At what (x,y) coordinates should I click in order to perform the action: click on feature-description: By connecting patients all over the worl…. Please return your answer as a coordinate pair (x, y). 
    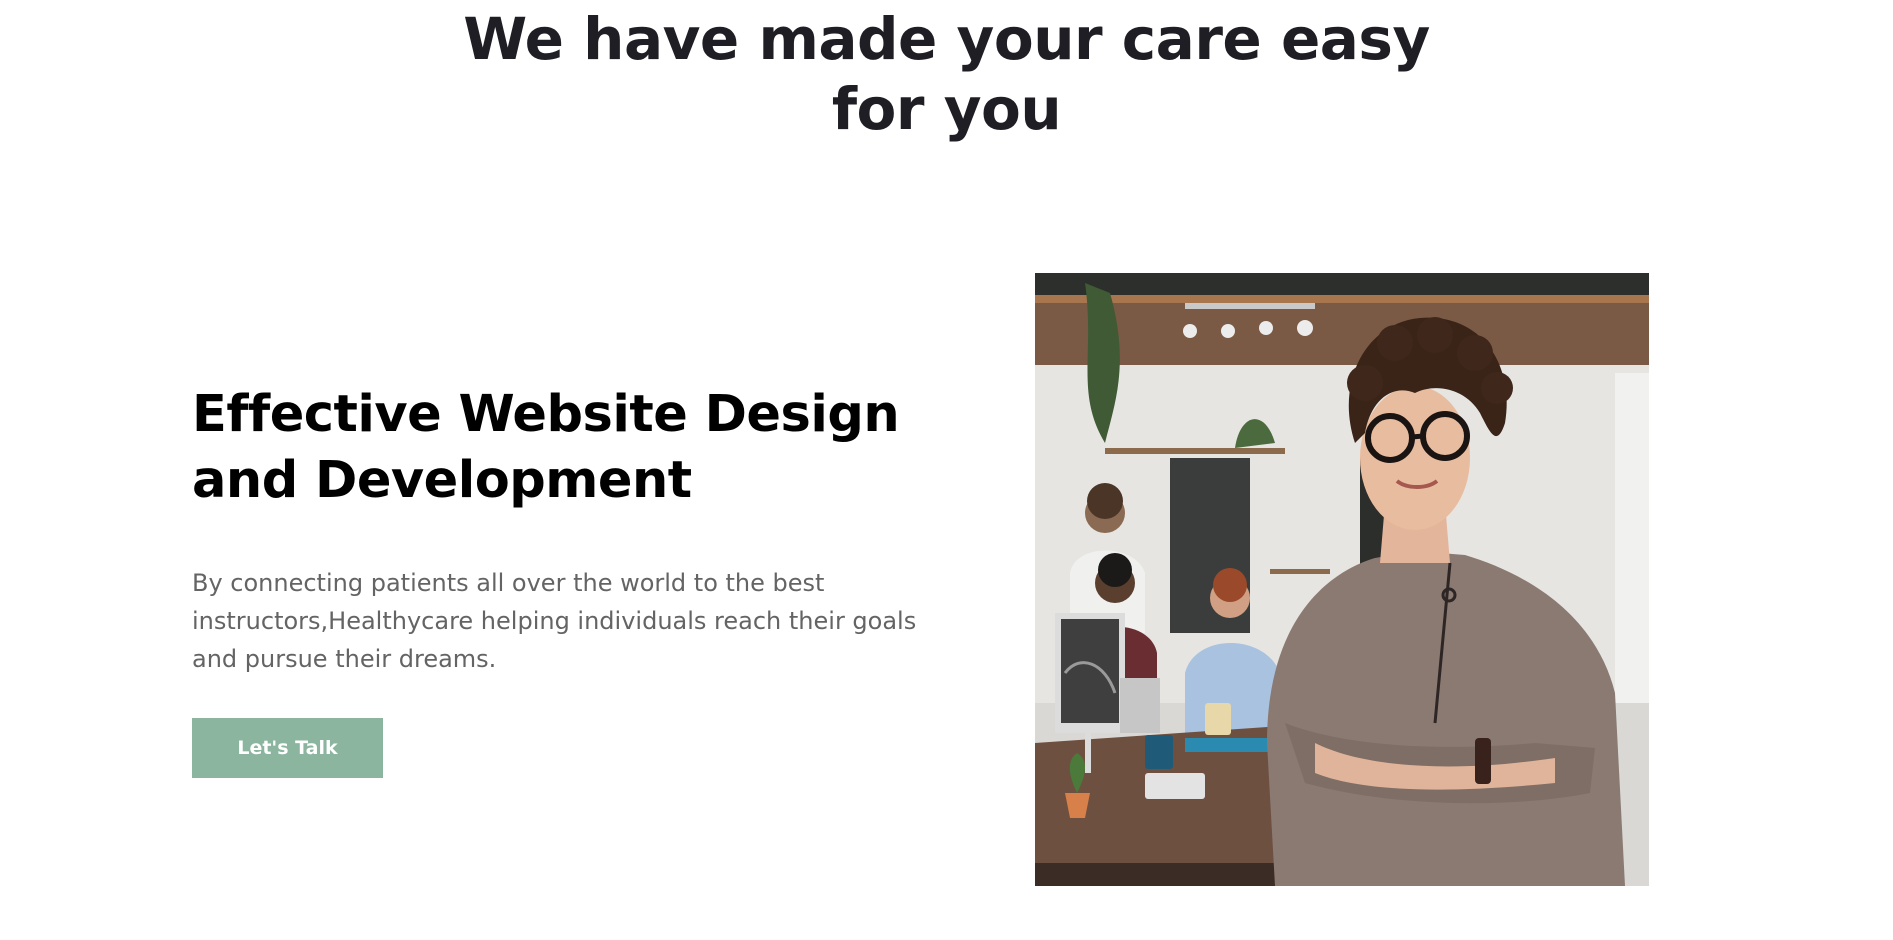
    Looking at the image, I should click on (562, 621).